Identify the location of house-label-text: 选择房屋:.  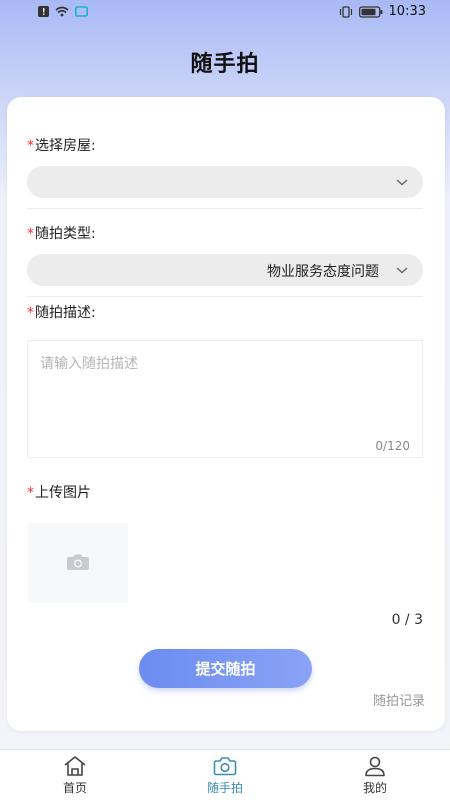
(65, 146).